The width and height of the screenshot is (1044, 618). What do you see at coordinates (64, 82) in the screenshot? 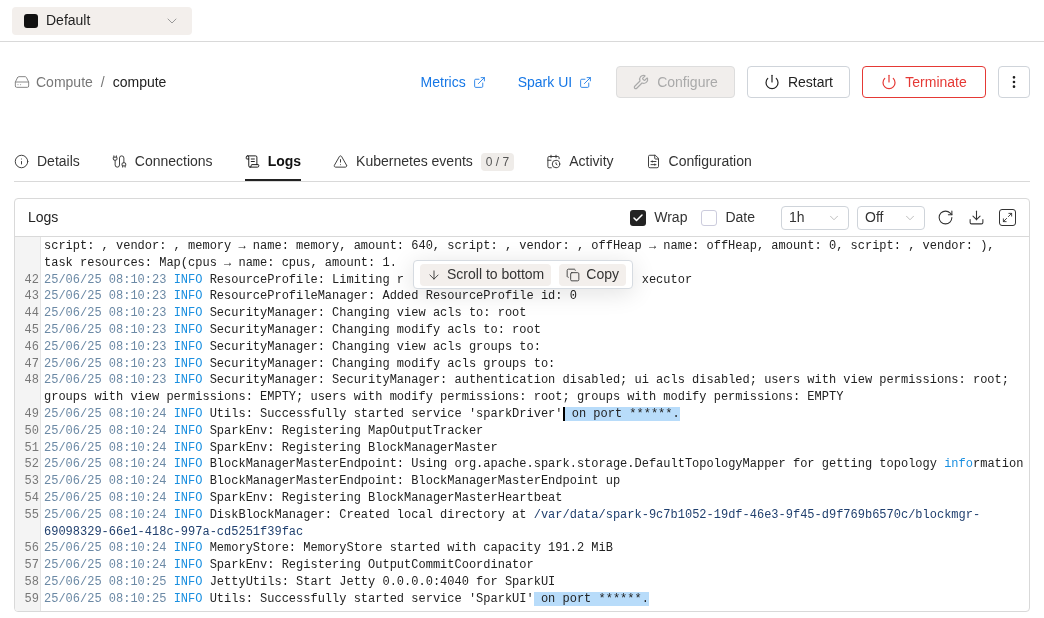
I see `breadcrumb-link: Compute` at bounding box center [64, 82].